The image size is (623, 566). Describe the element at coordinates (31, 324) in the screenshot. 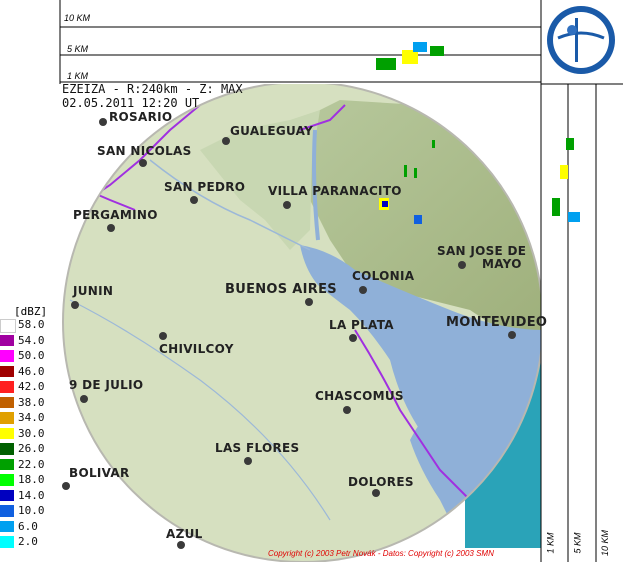

I see `legend-label: 58.0` at that location.